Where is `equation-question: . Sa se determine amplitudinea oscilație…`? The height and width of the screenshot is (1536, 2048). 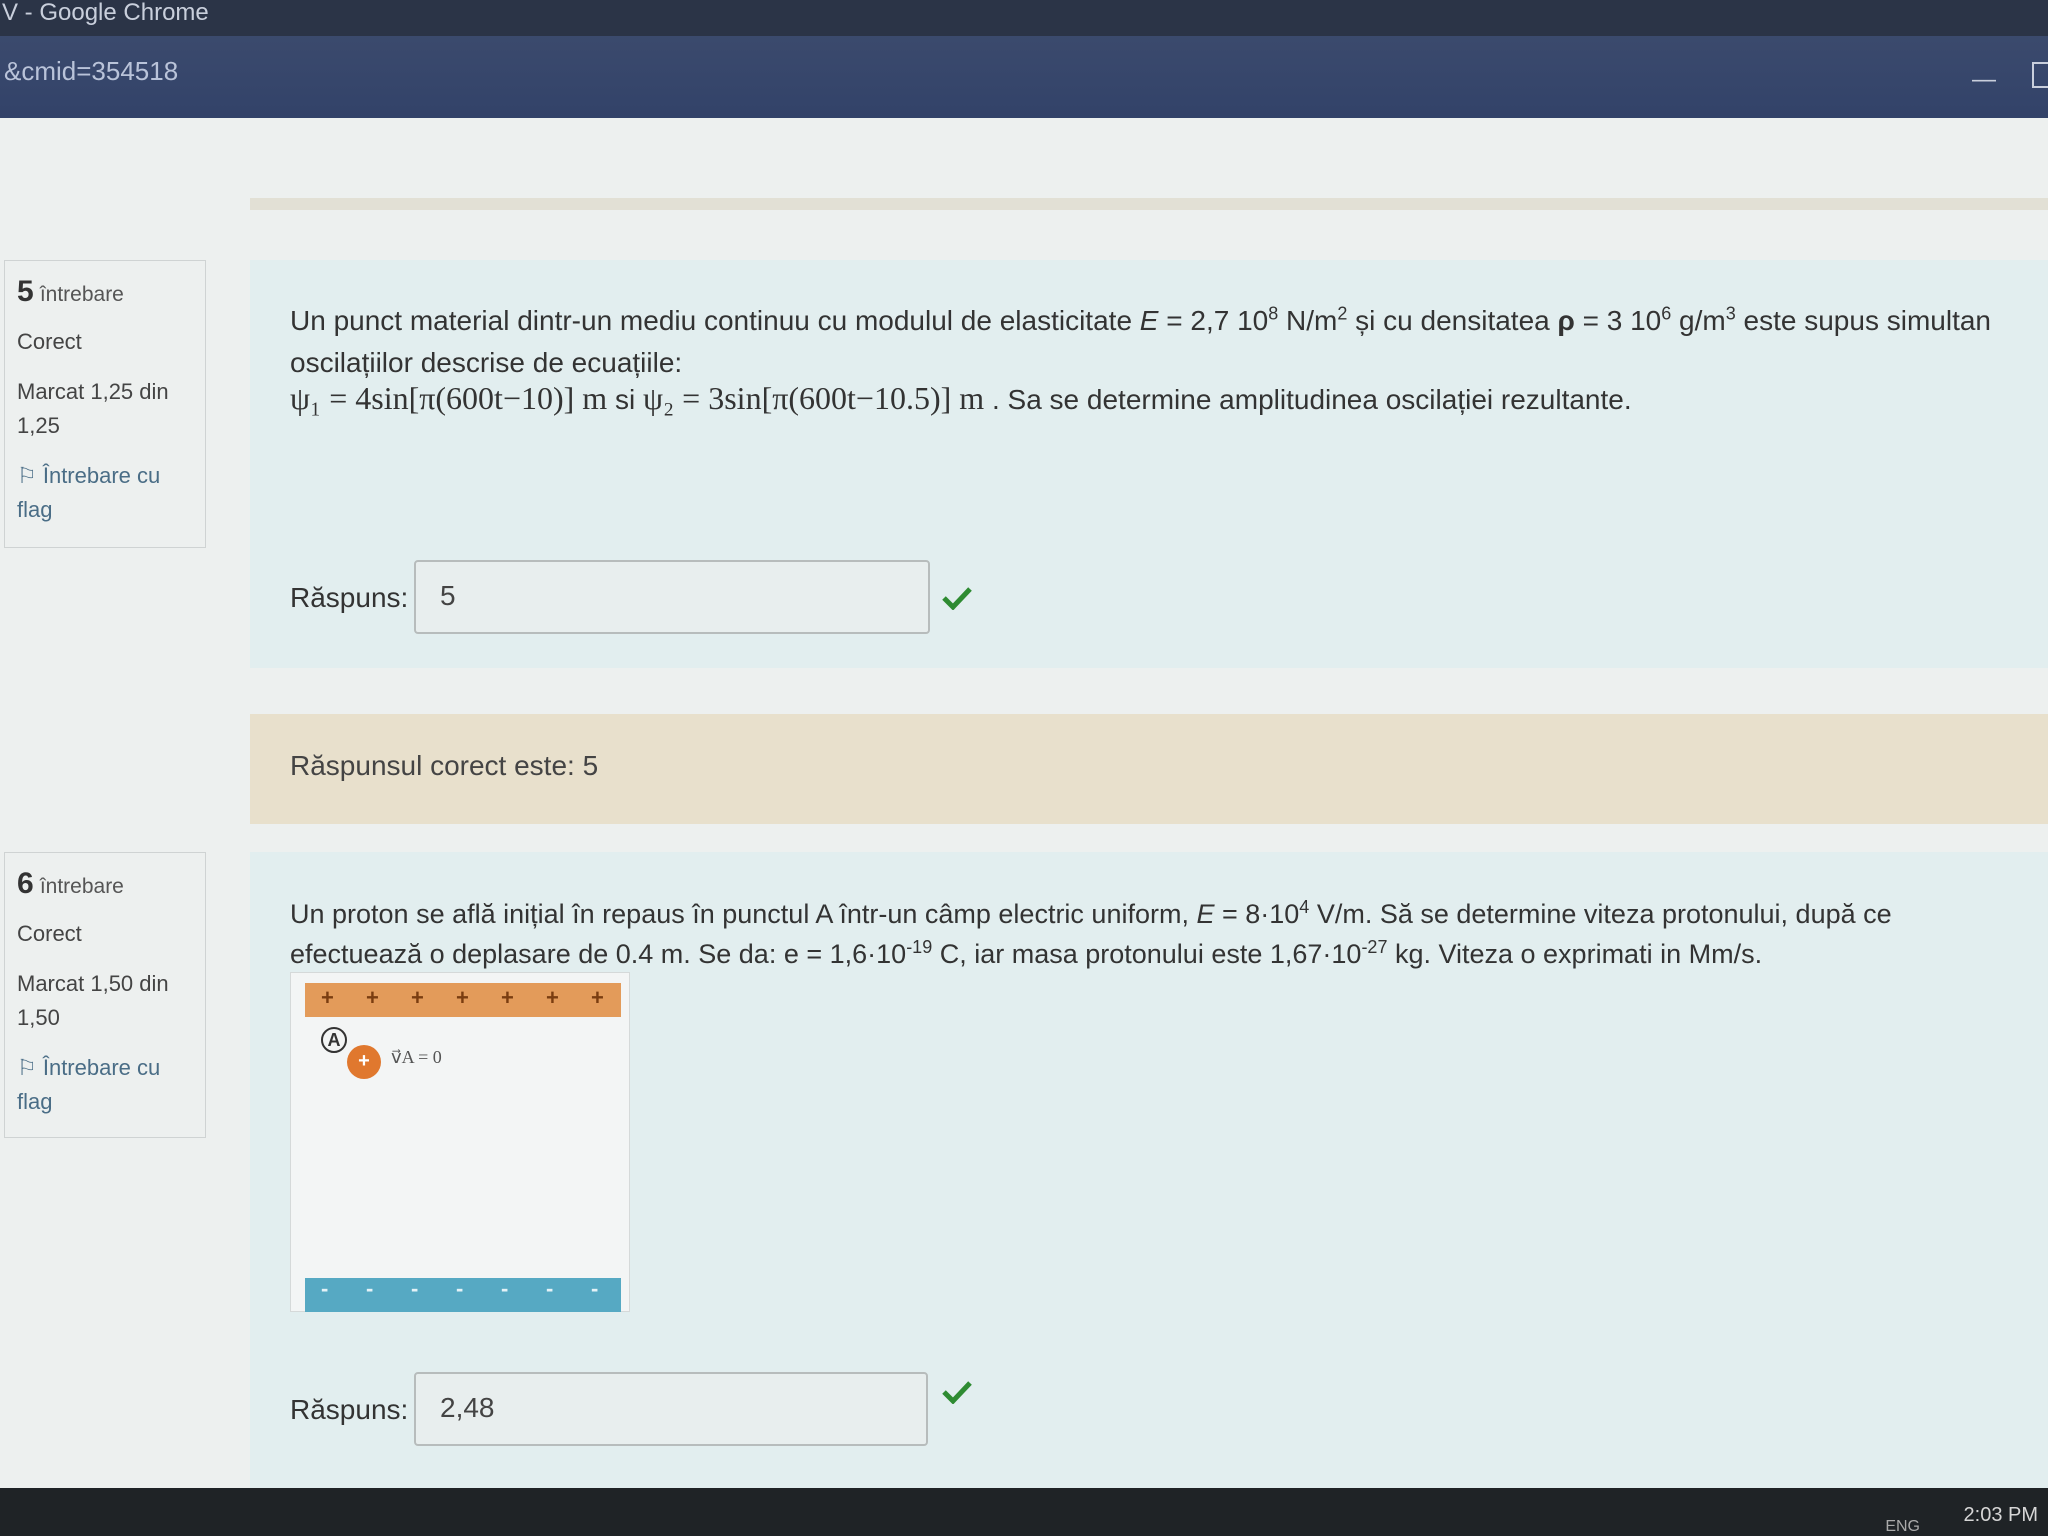
equation-question: . Sa se determine amplitudinea oscilație… is located at coordinates (1311, 399).